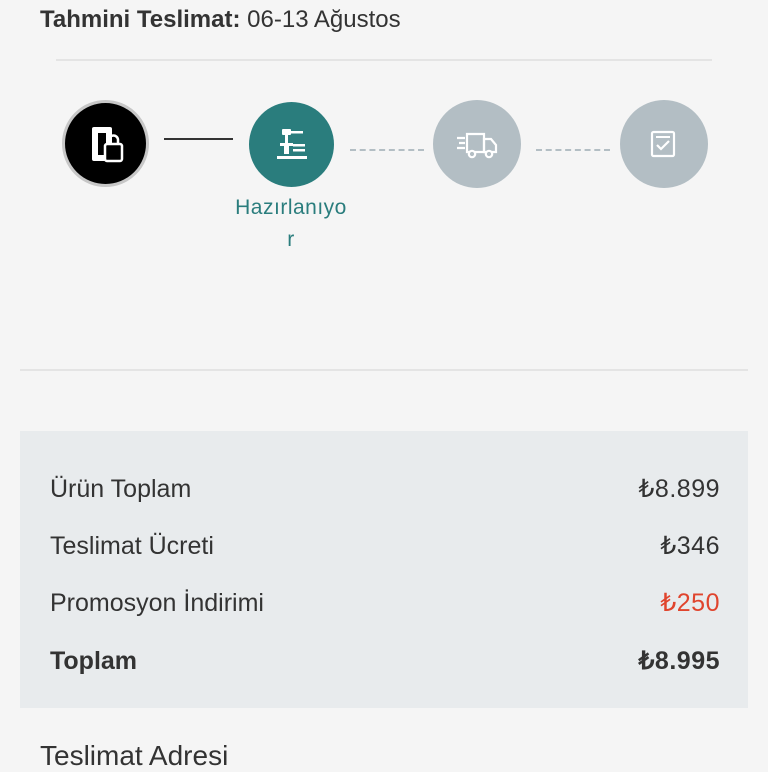 The image size is (768, 772). Describe the element at coordinates (198, 139) in the screenshot. I see `connector-complete` at that location.